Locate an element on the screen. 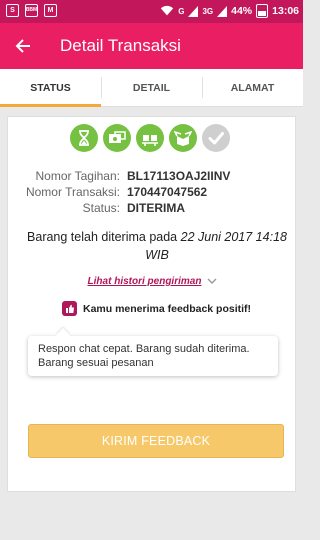 The image size is (320, 540). tab-status: STATUS is located at coordinates (50, 88).